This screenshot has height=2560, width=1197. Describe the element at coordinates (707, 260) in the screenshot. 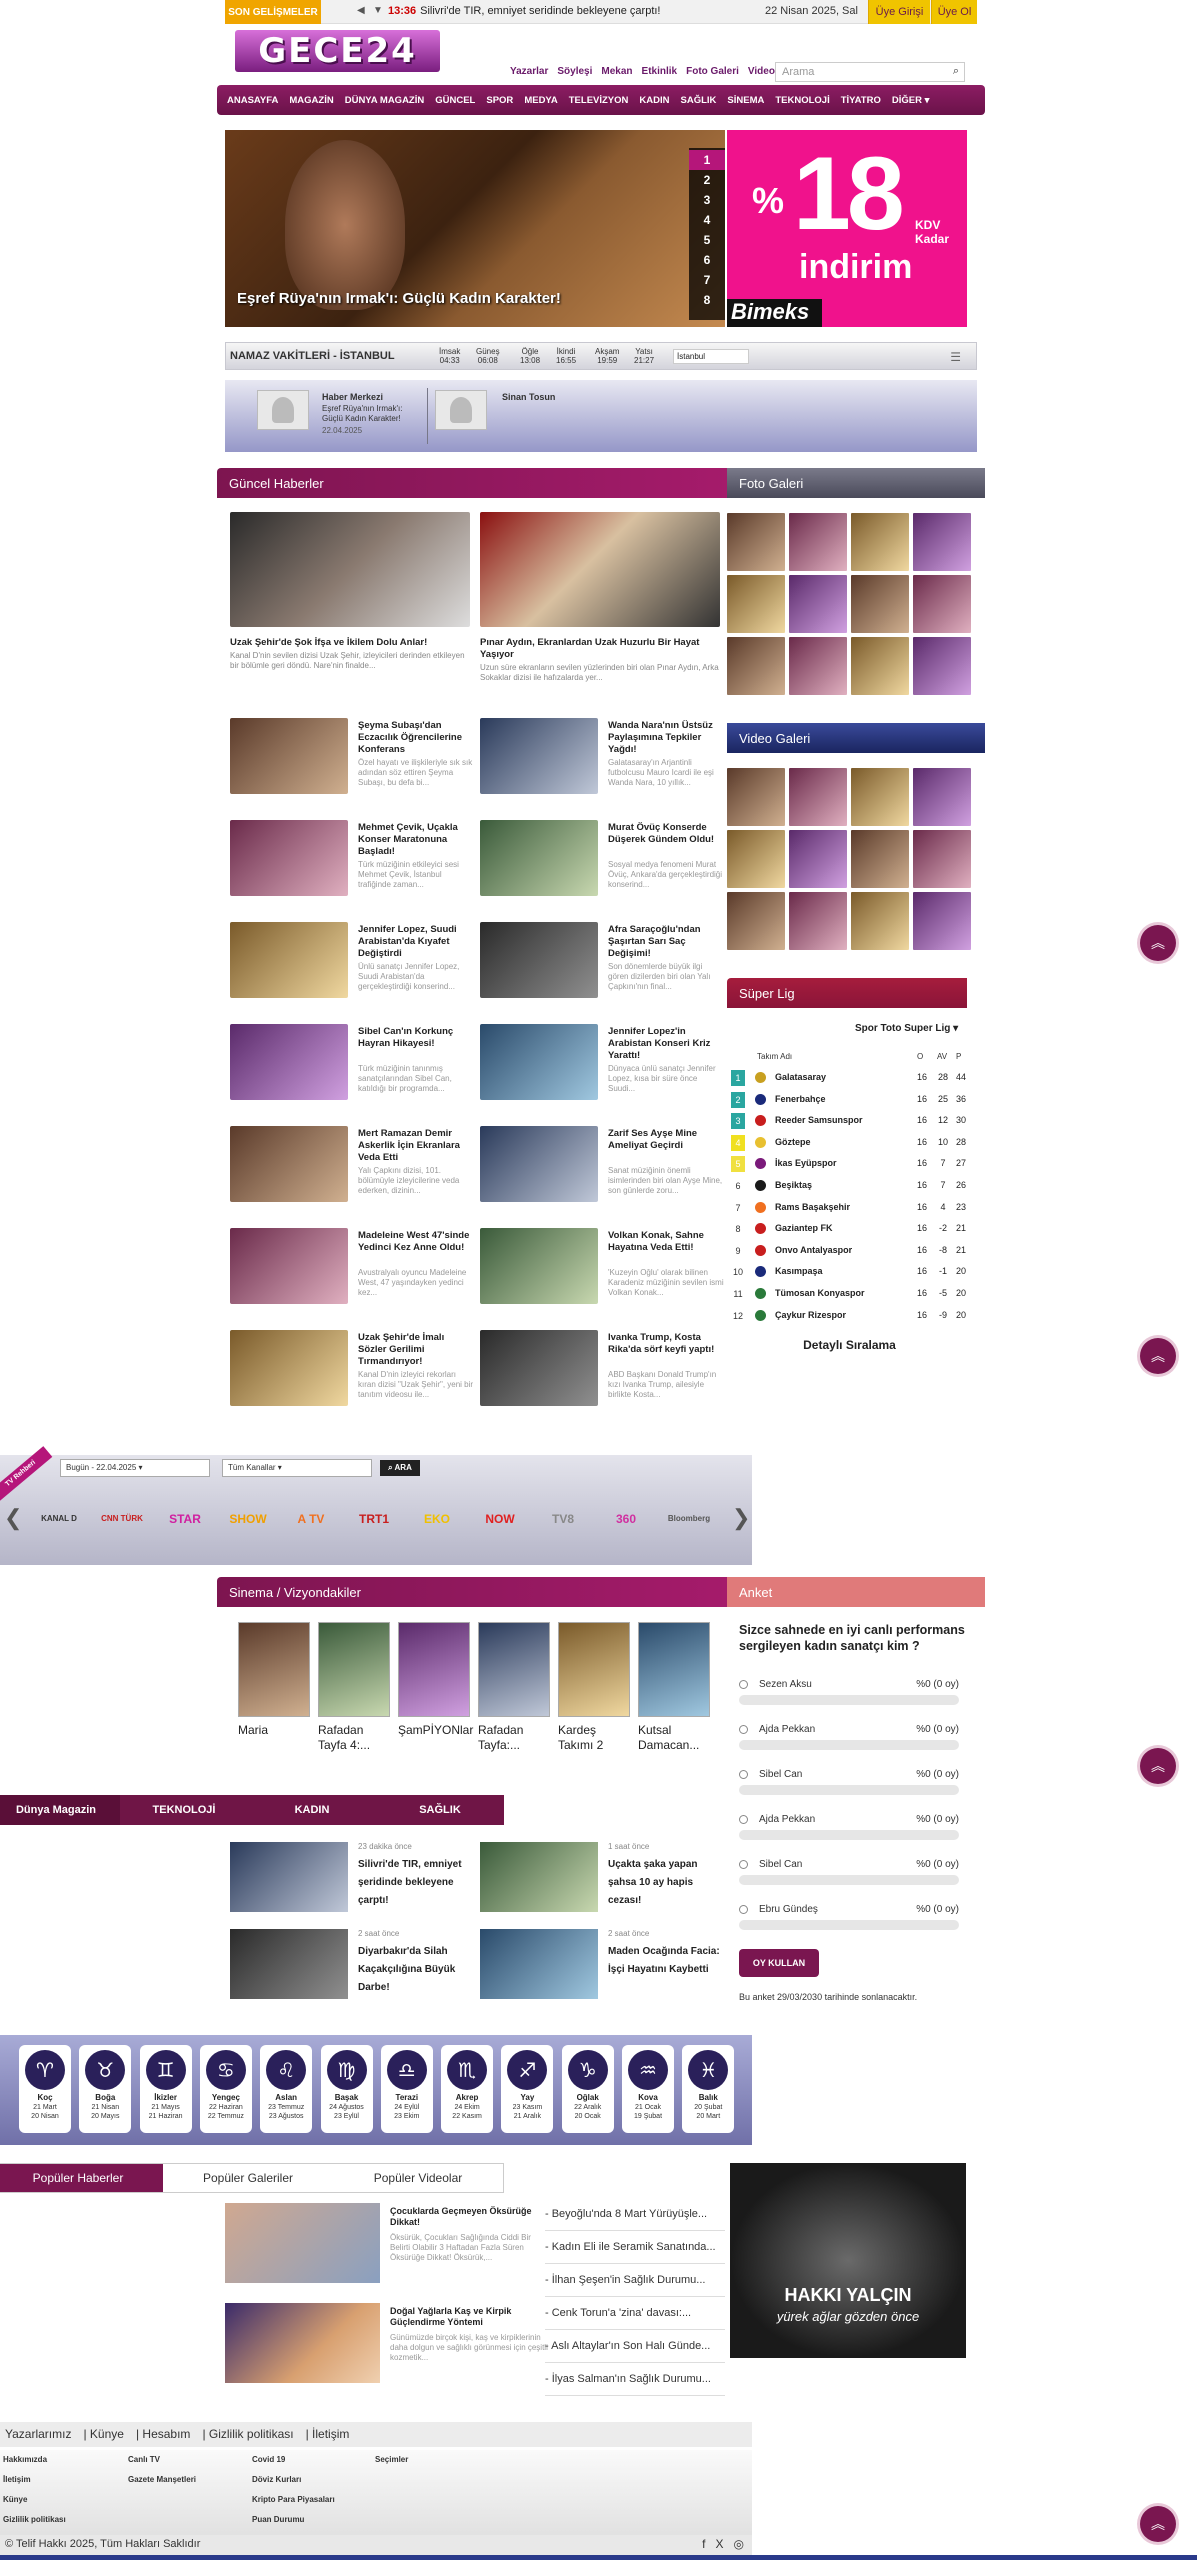

I see `slider-page: 6` at that location.